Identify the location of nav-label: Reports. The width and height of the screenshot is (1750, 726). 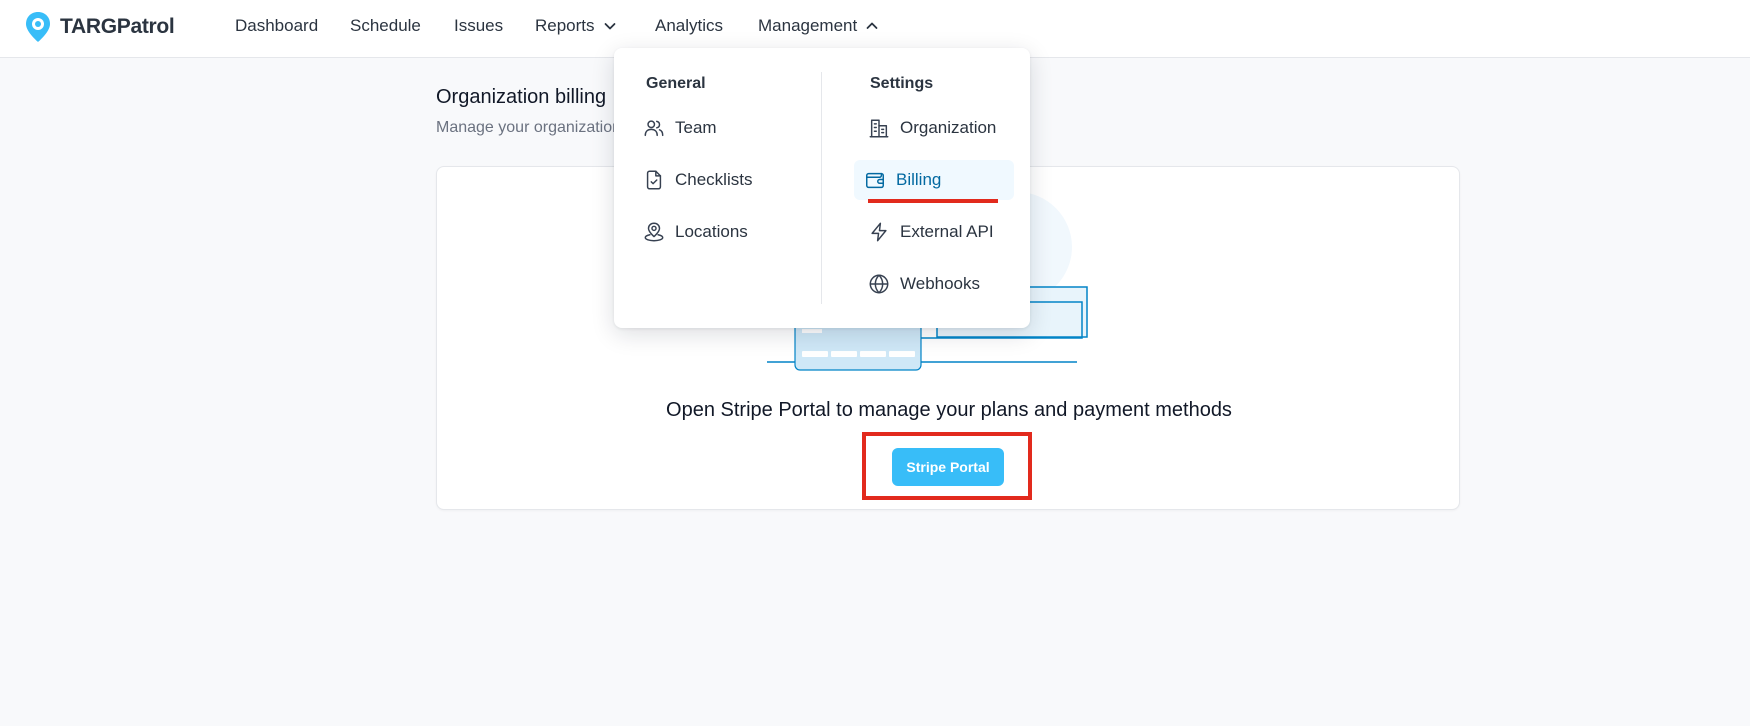
(565, 25).